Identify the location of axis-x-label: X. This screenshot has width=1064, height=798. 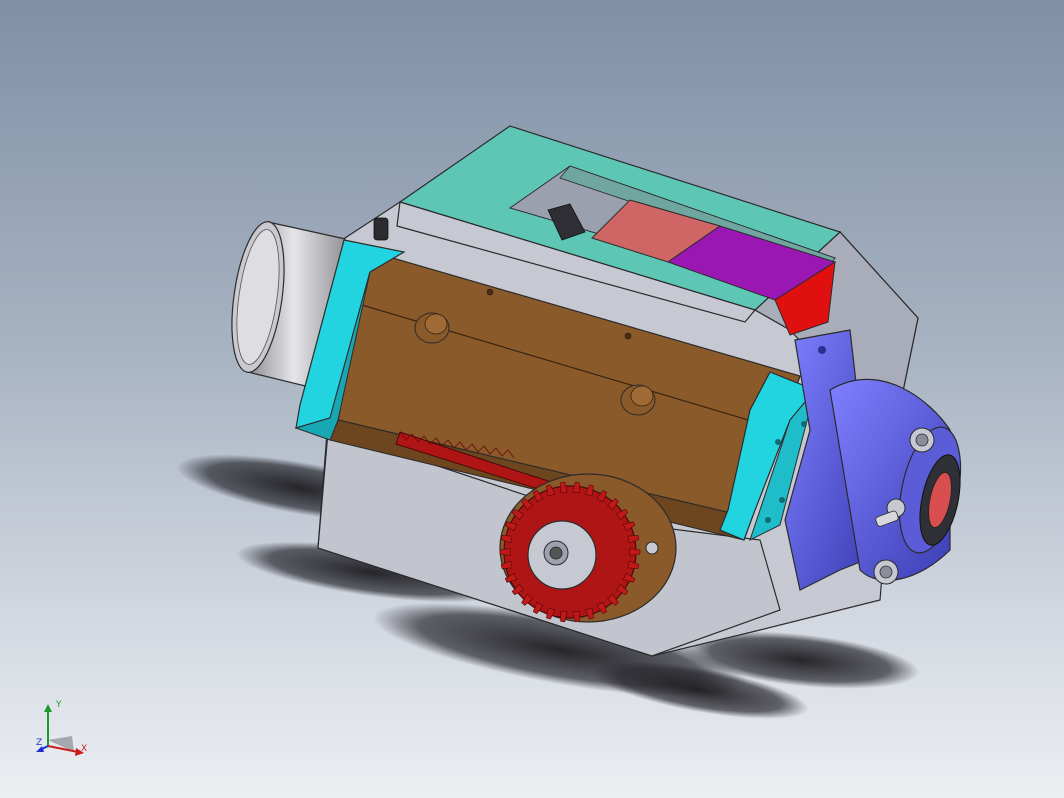
(84, 749).